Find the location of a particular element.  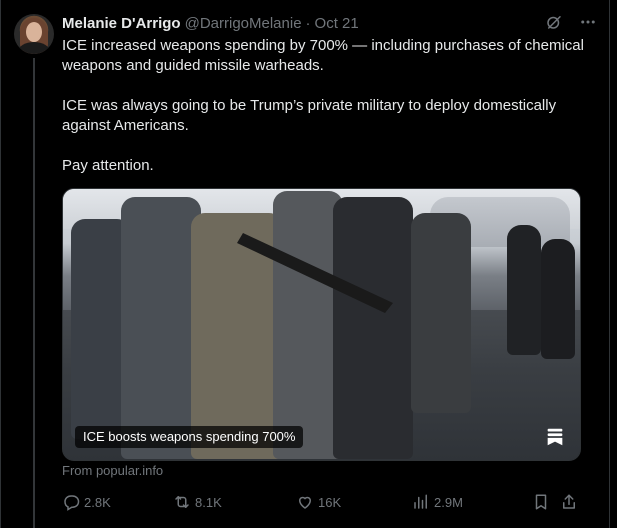

avatar-face is located at coordinates (34, 32).